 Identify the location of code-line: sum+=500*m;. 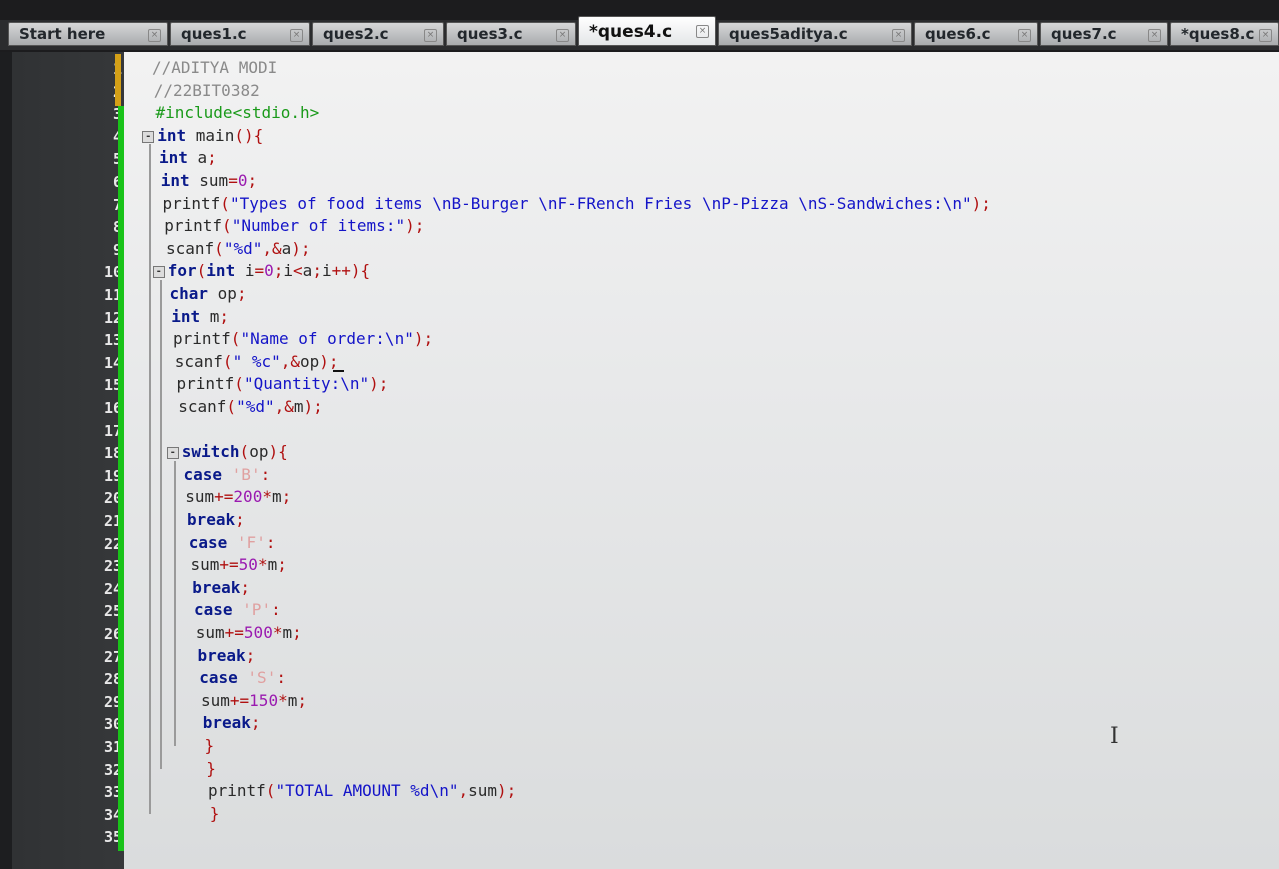
(249, 632).